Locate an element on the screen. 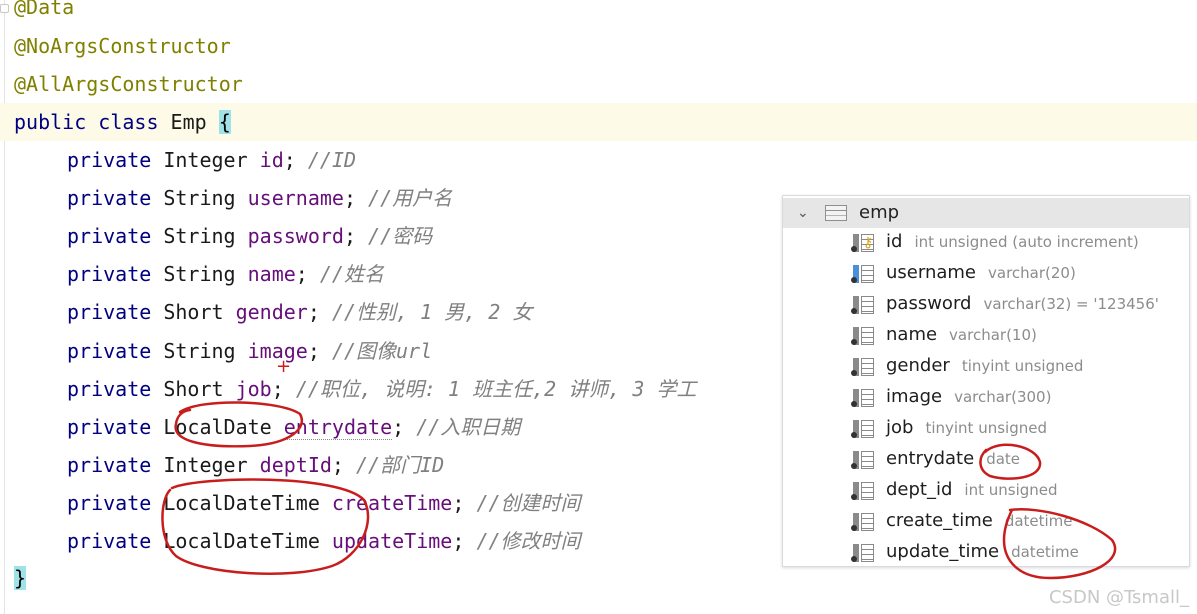  column-row: username varchar(20) is located at coordinates (1017, 273).